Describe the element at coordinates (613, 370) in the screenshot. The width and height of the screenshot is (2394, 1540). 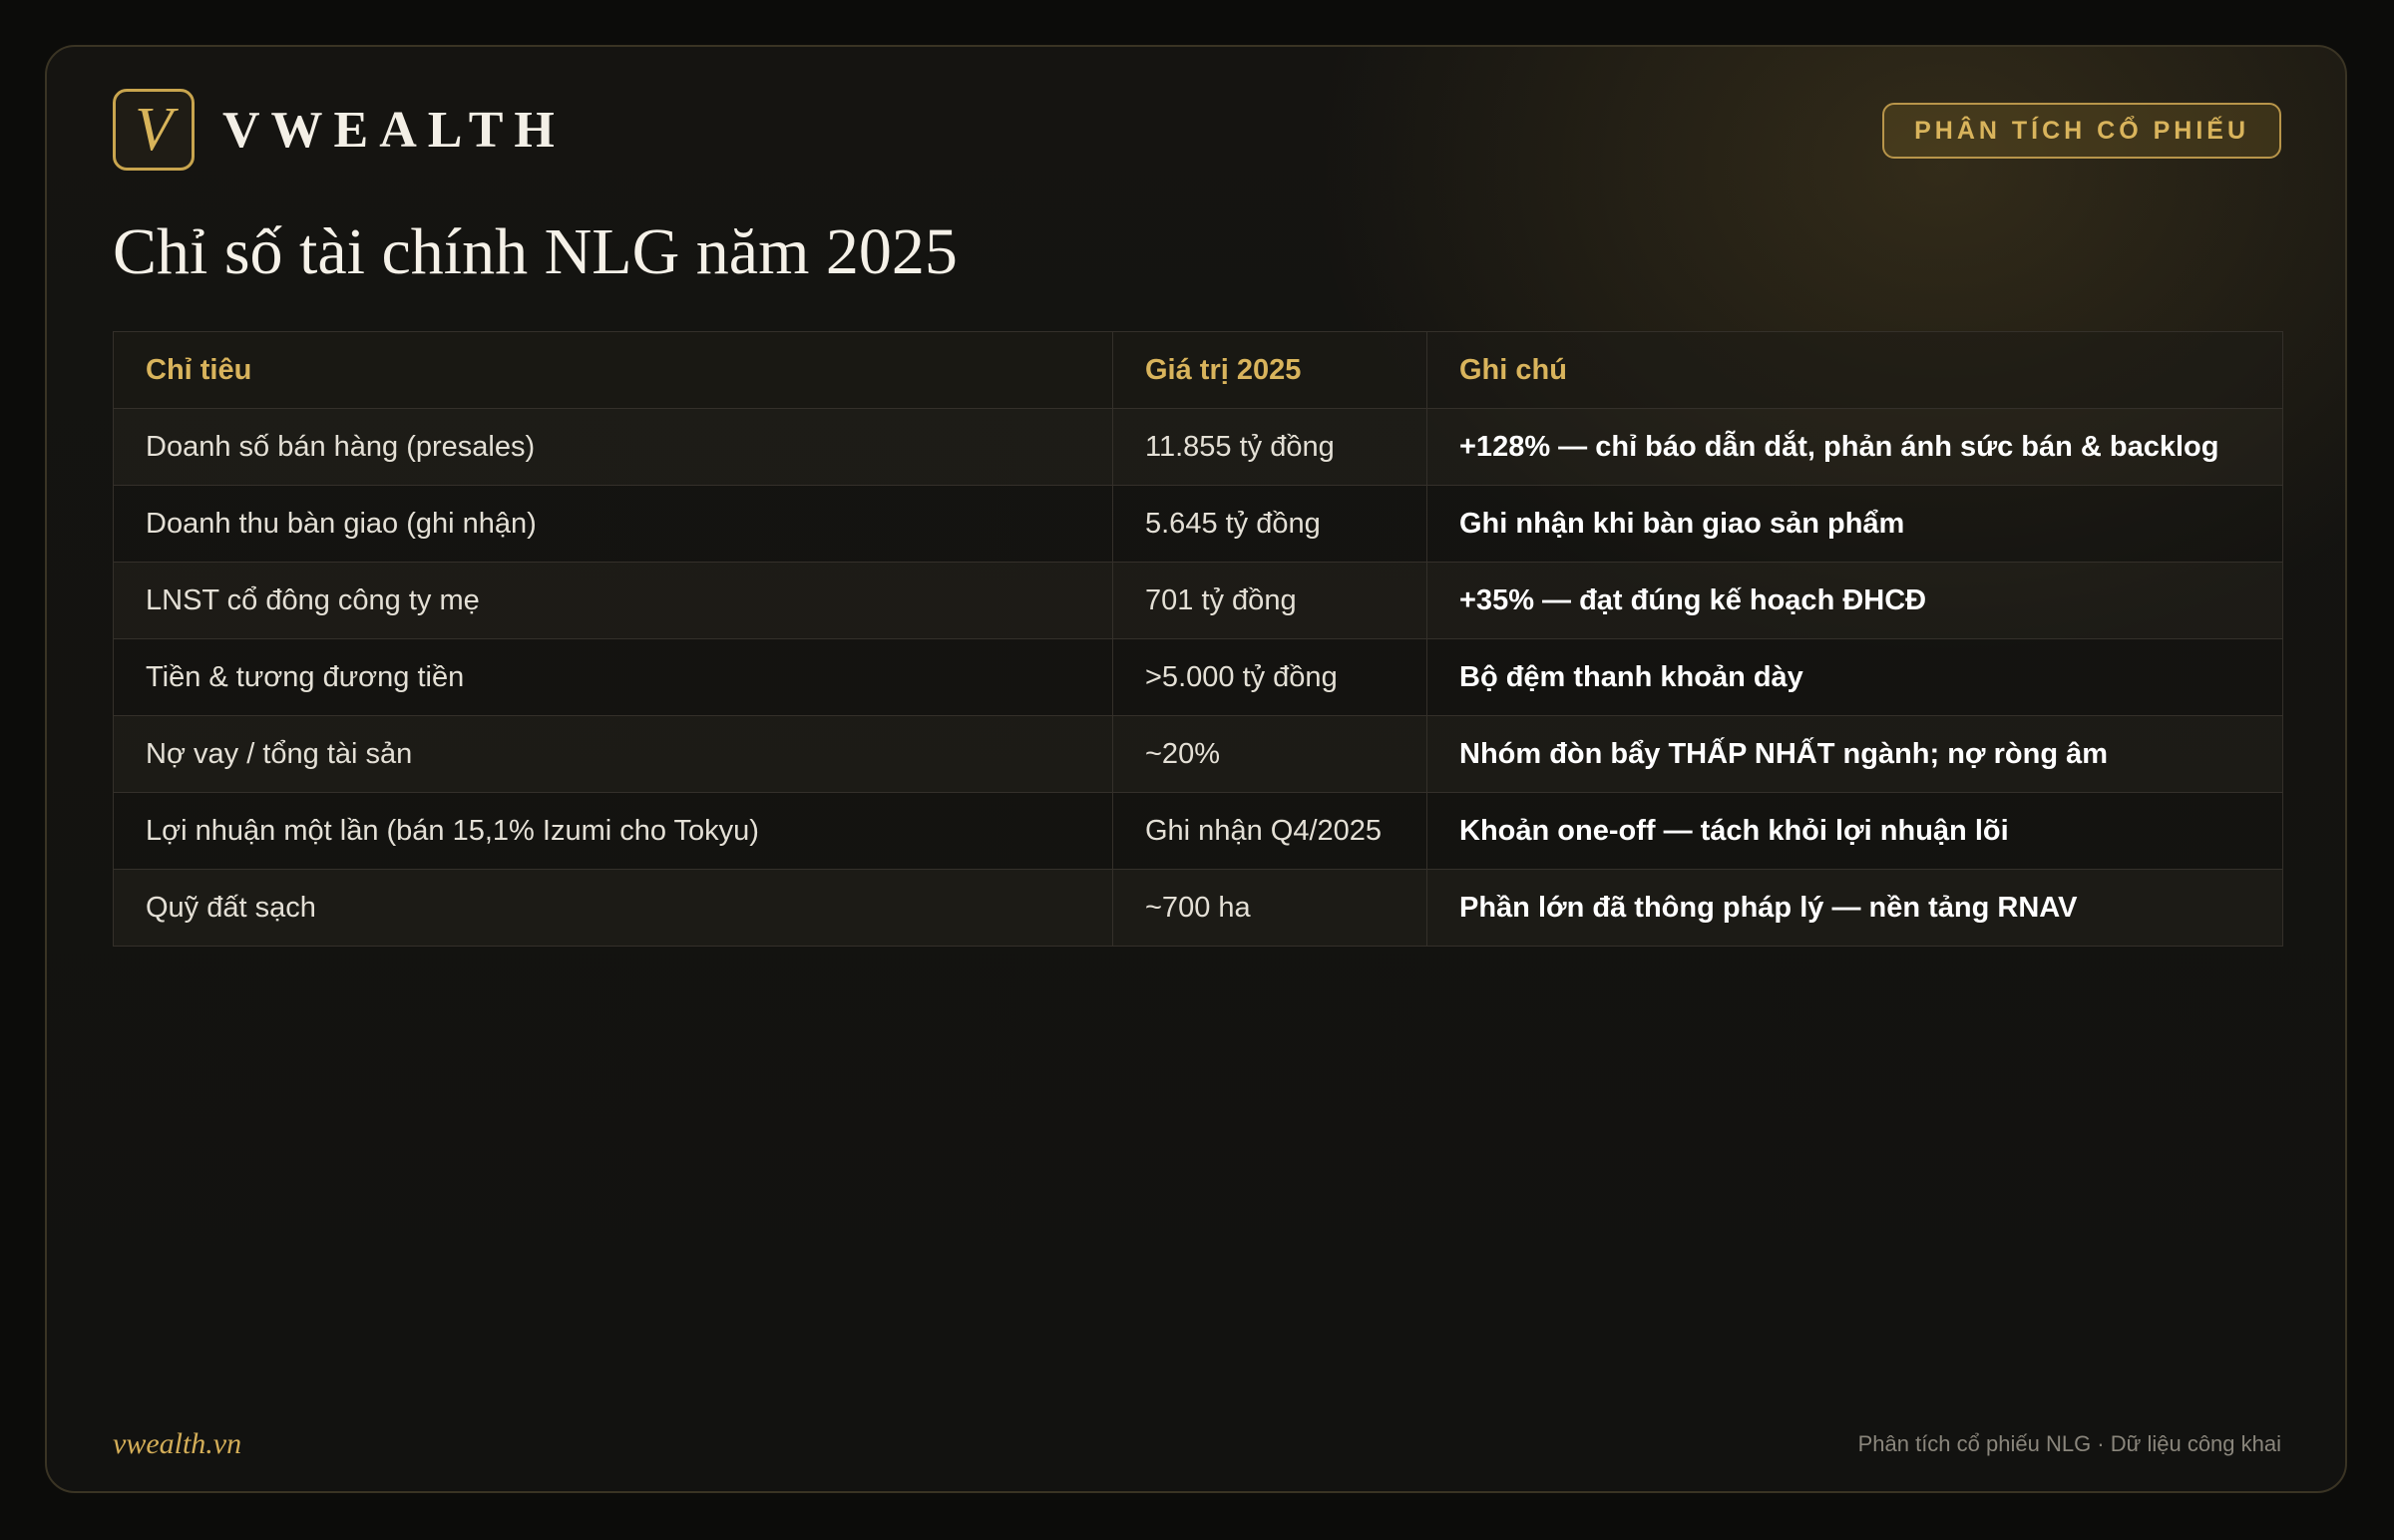
I see `header-metric: Chỉ tiêu` at that location.